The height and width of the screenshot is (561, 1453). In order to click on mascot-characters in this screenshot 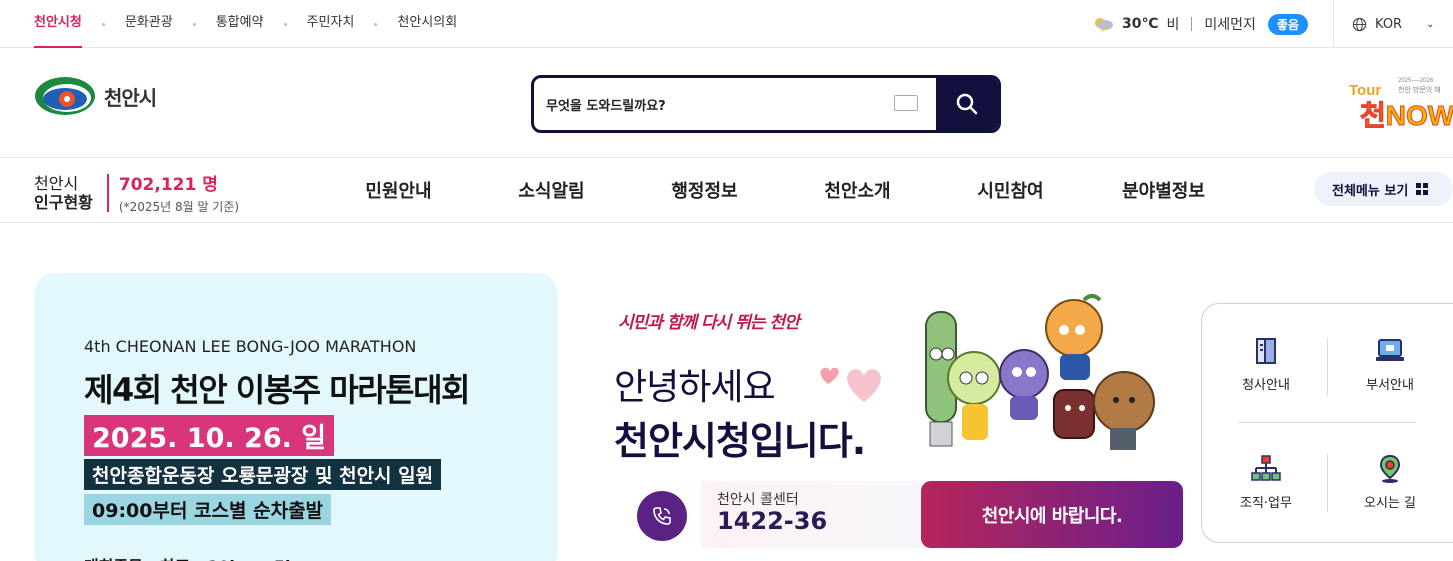, I will do `click(1040, 372)`.